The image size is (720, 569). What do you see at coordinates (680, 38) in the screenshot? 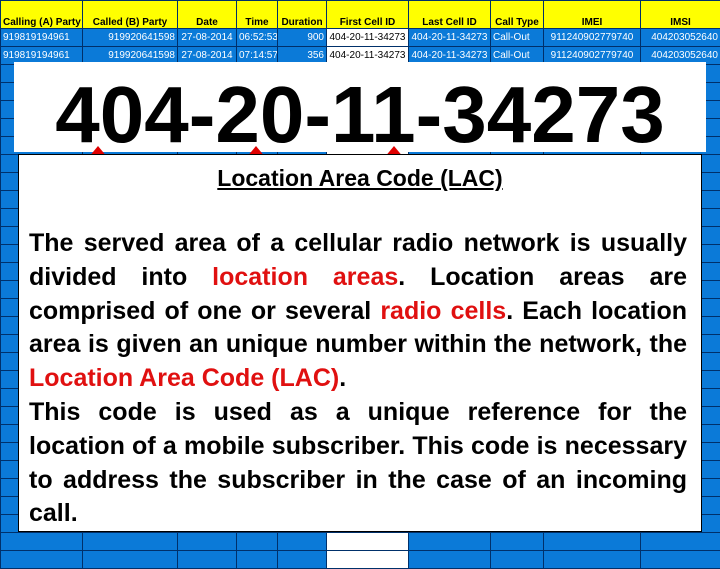
I see `table-cell: 404203052640` at bounding box center [680, 38].